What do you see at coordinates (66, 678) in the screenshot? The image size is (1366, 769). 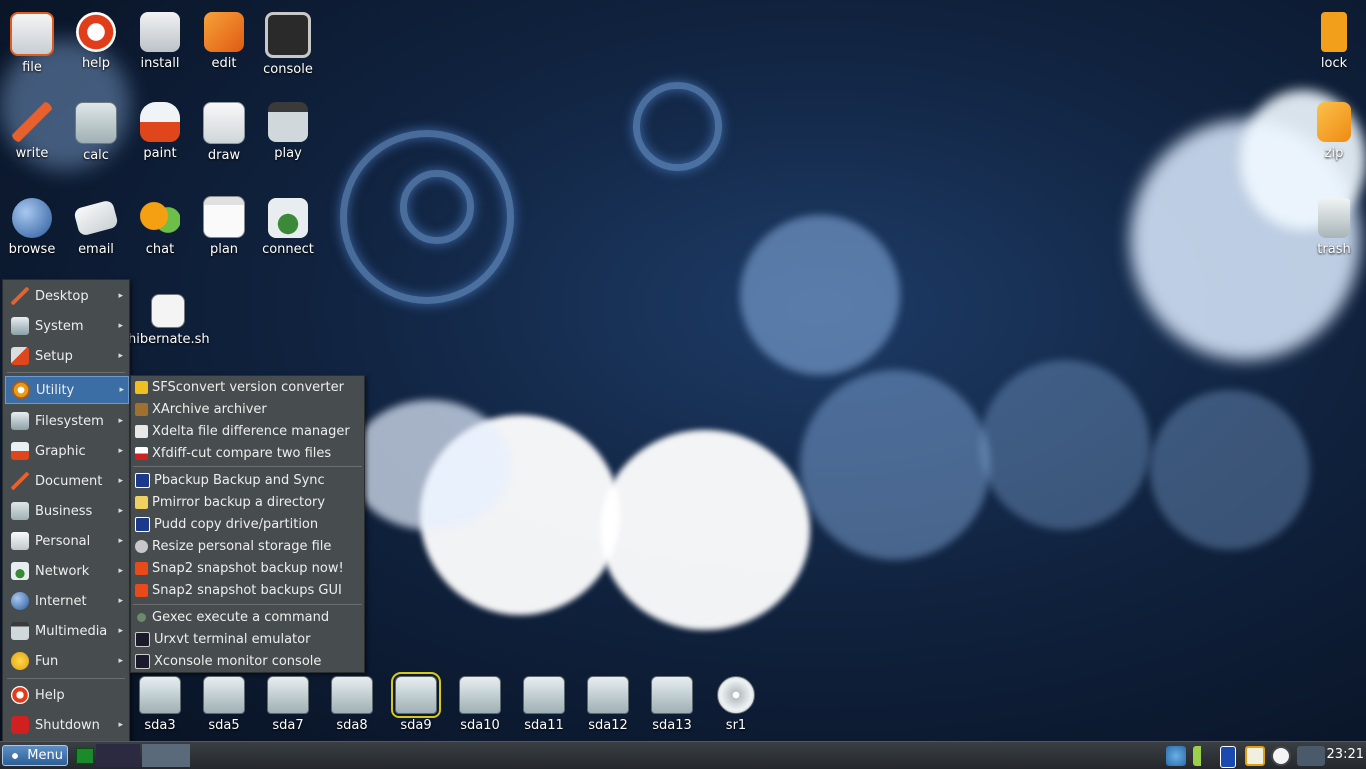 I see `menu-separator` at bounding box center [66, 678].